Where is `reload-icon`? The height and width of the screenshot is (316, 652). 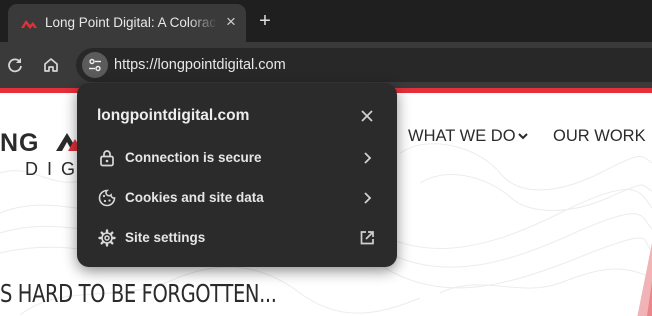
reload-icon is located at coordinates (15, 65).